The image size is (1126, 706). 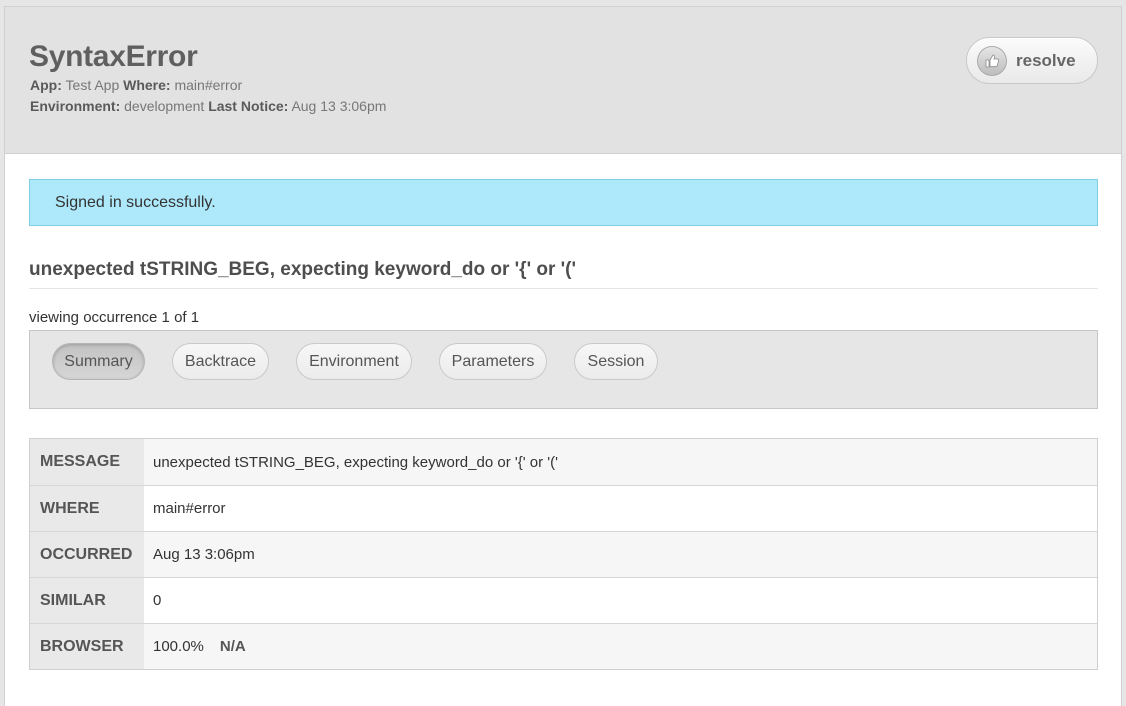 I want to click on environment-value: development, so click(x=164, y=106).